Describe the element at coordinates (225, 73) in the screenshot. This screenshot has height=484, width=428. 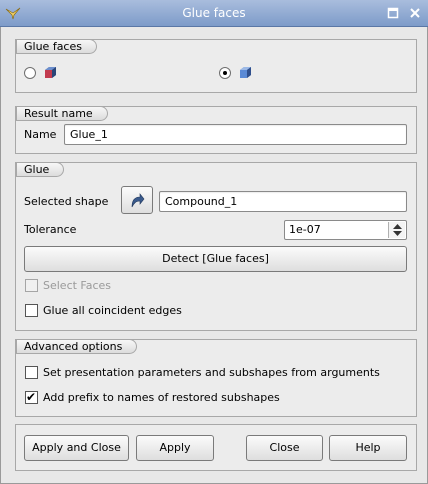
I see `mode-edges-radio` at that location.